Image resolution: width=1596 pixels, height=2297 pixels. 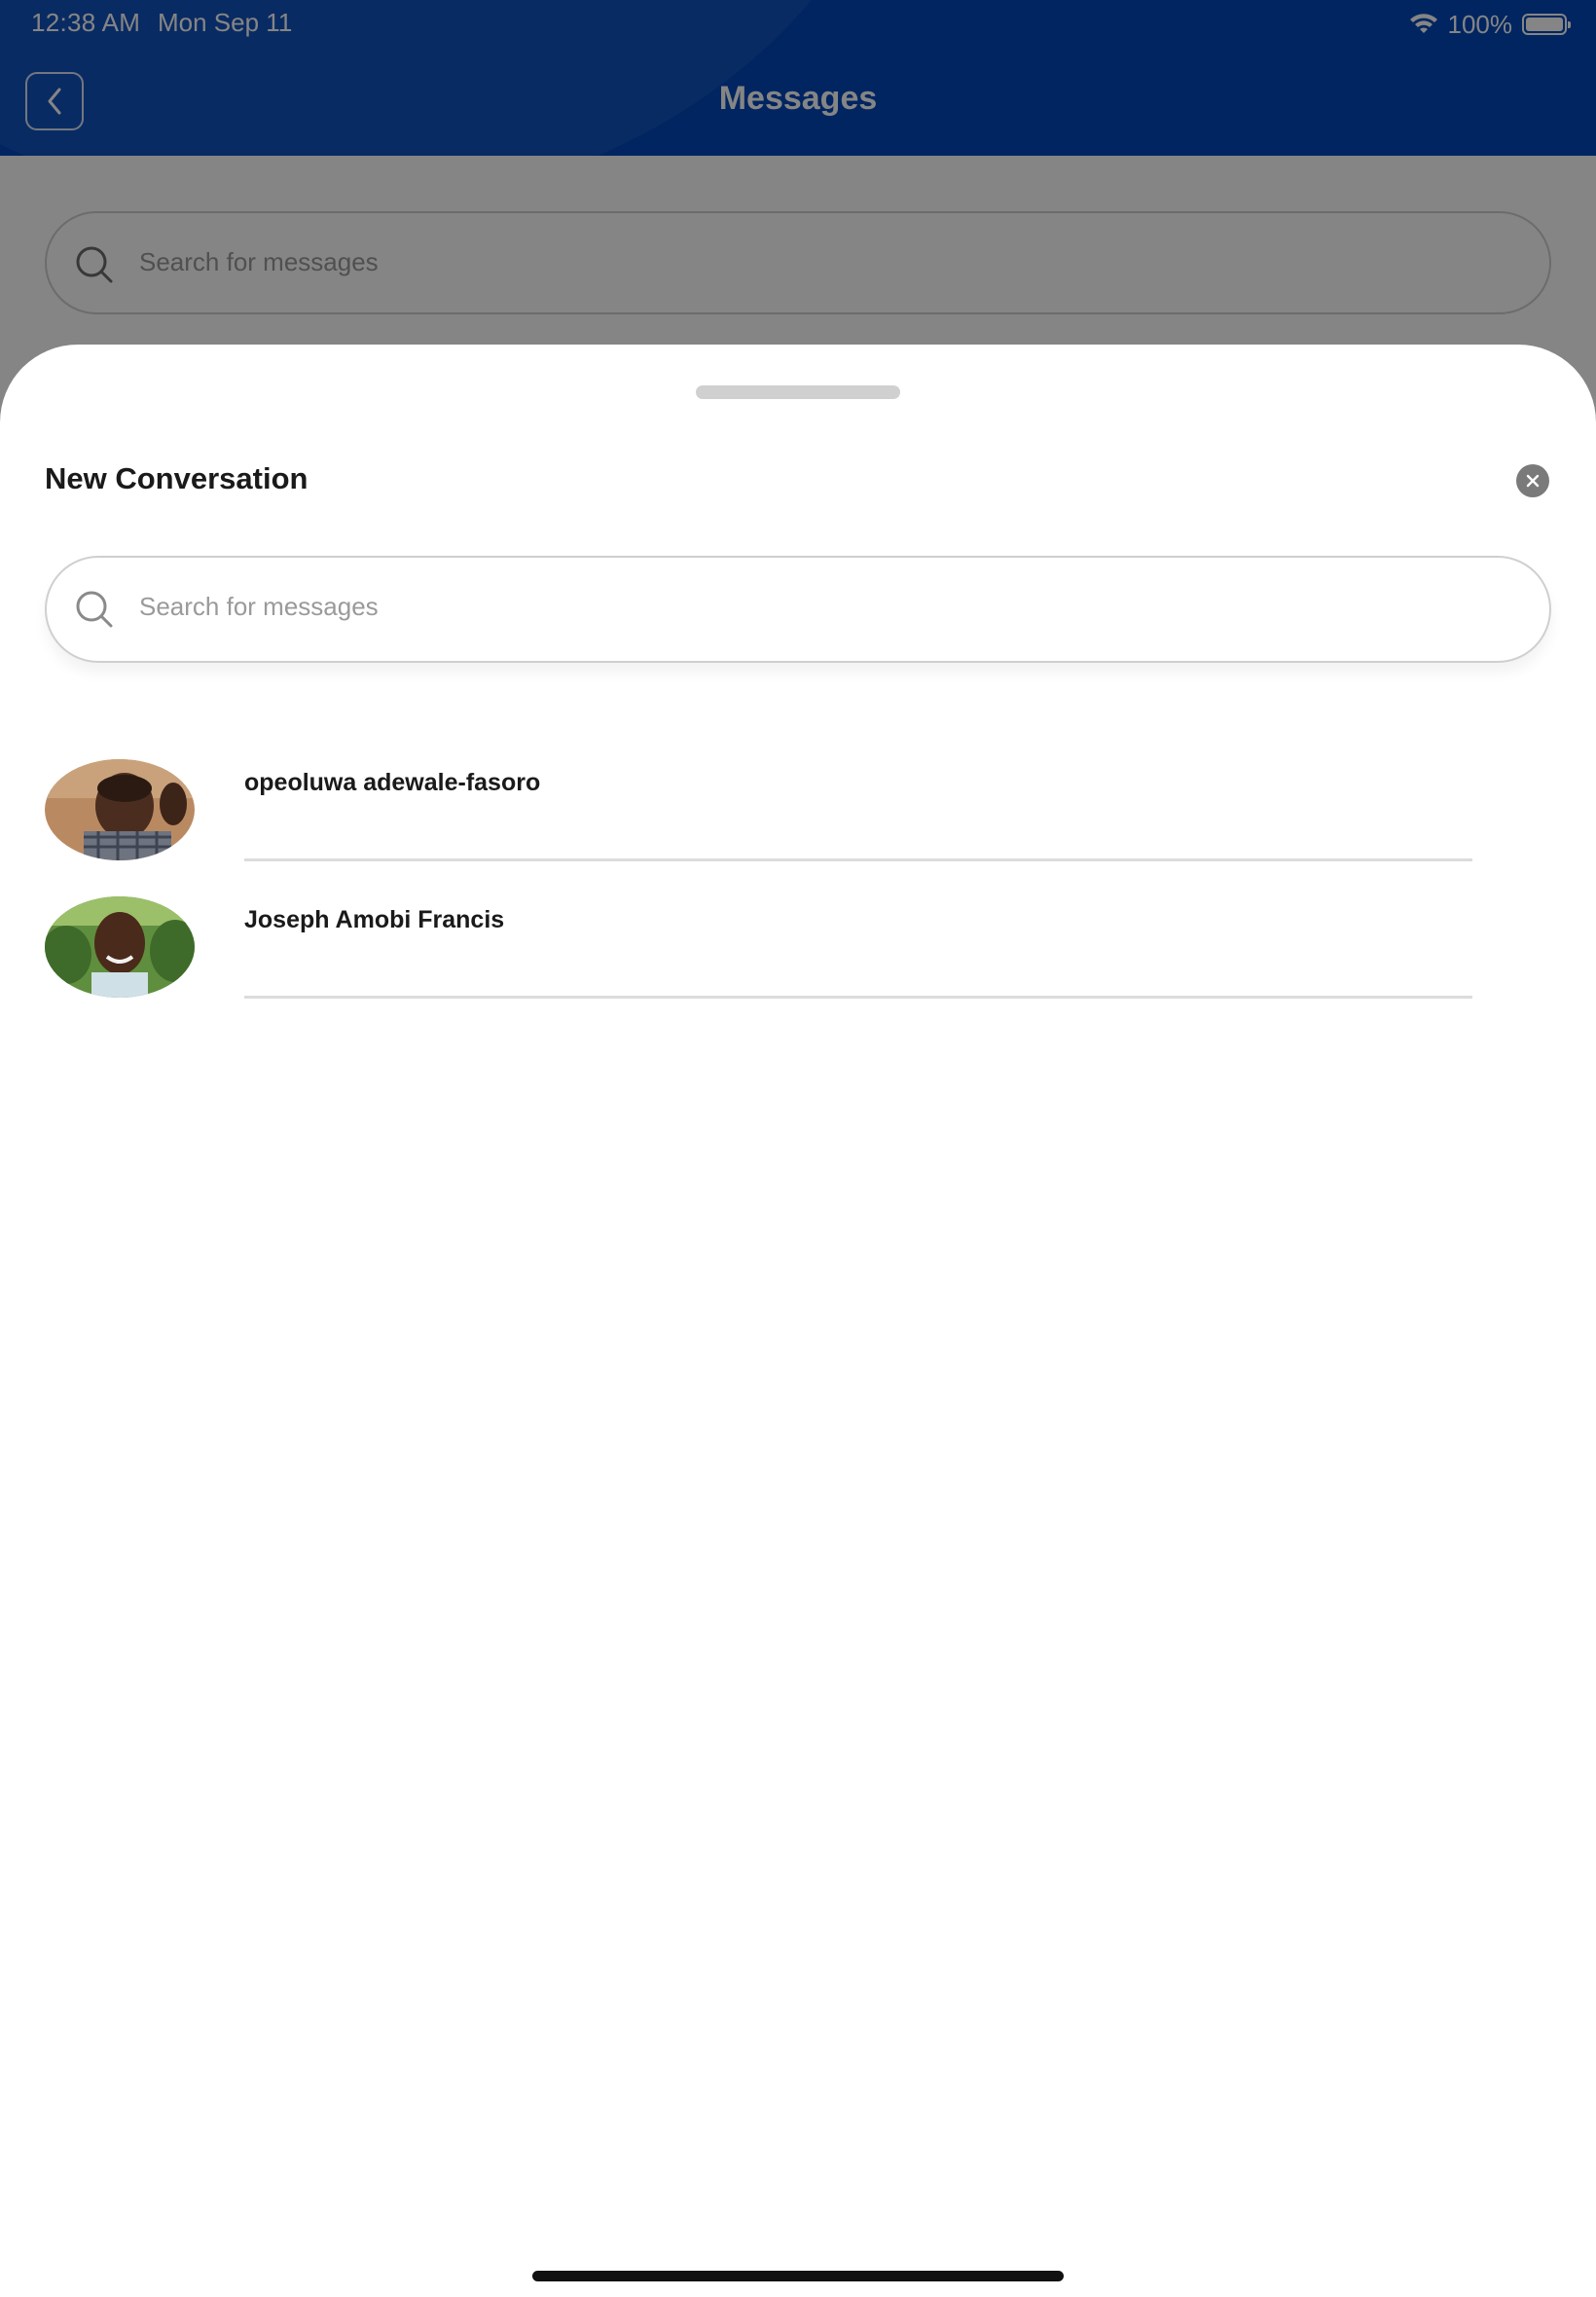 I want to click on contact-name: opeoluwa adewale-fasoro, so click(x=392, y=782).